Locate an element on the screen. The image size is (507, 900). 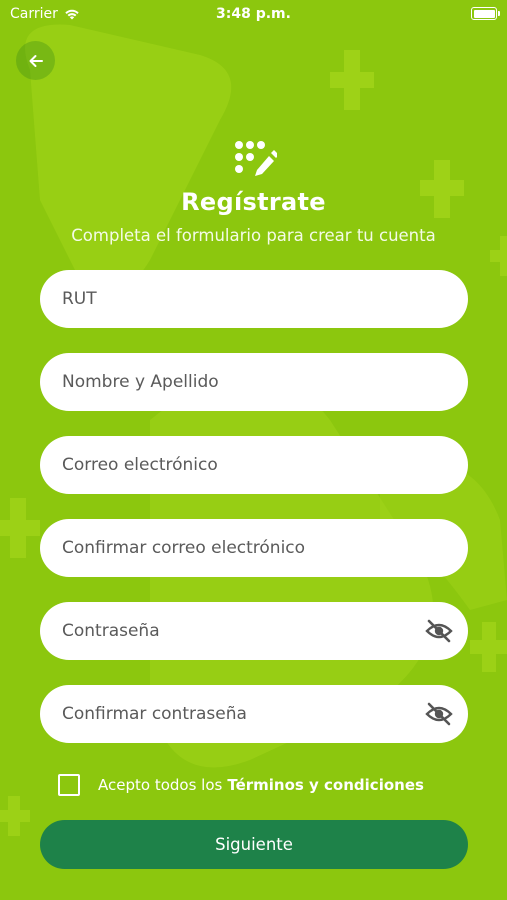
email-input is located at coordinates (265, 465).